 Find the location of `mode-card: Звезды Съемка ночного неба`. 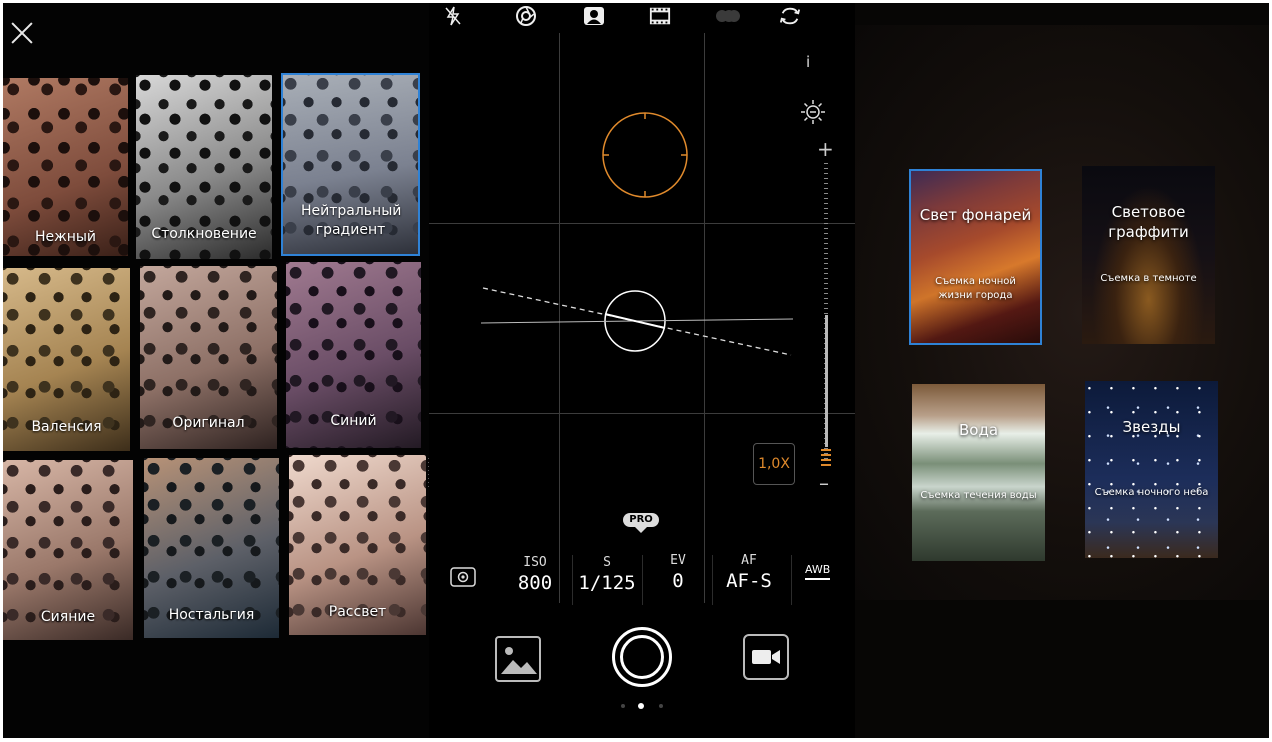

mode-card: Звезды Съемка ночного неба is located at coordinates (1151, 469).